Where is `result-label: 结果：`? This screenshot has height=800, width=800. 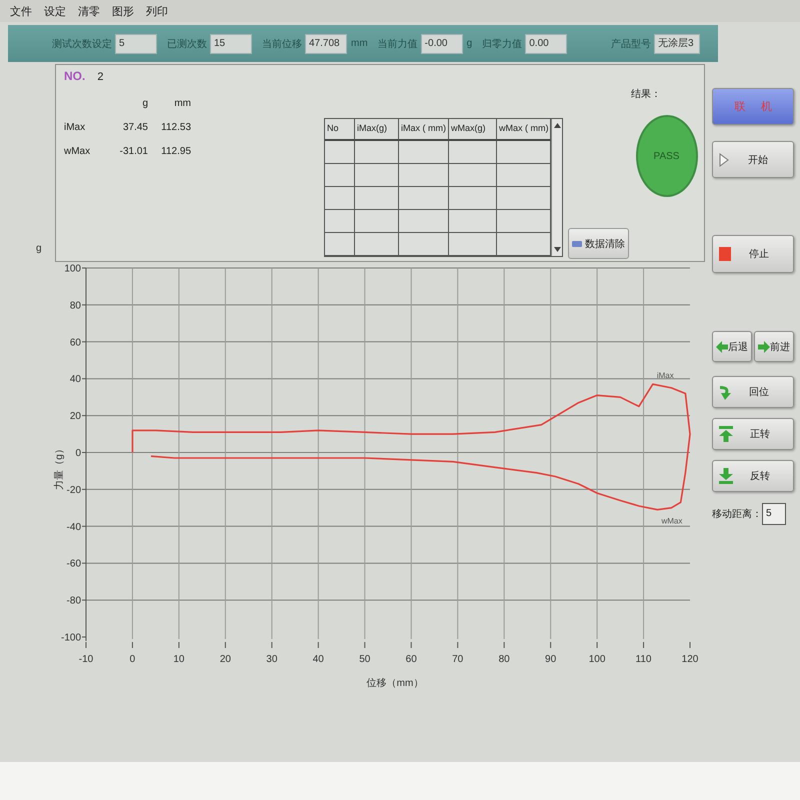 result-label: 结果： is located at coordinates (646, 94).